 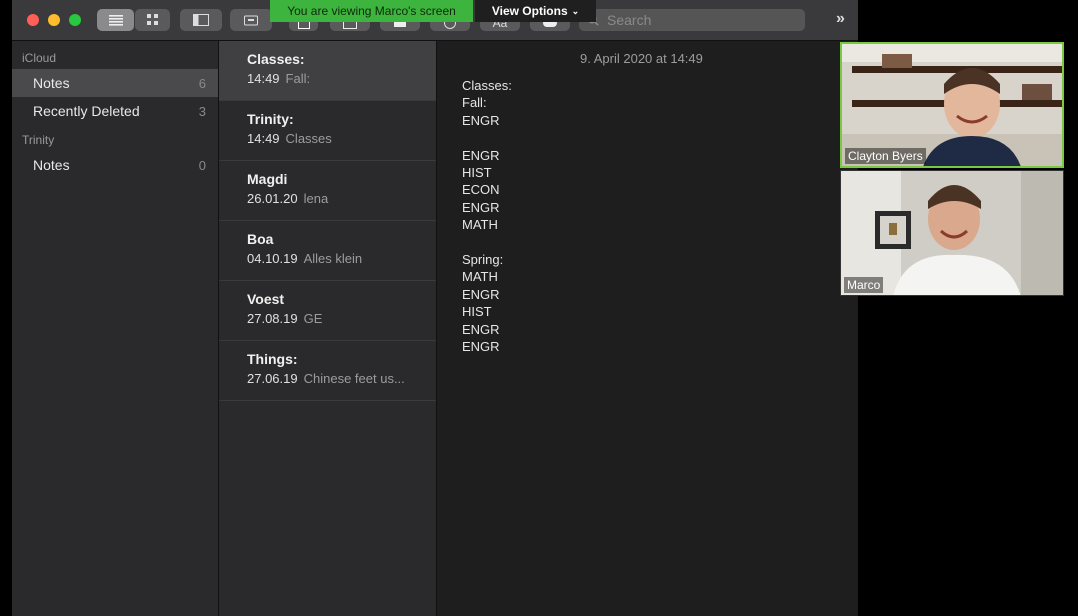 I want to click on participant-name: Marco, so click(x=864, y=285).